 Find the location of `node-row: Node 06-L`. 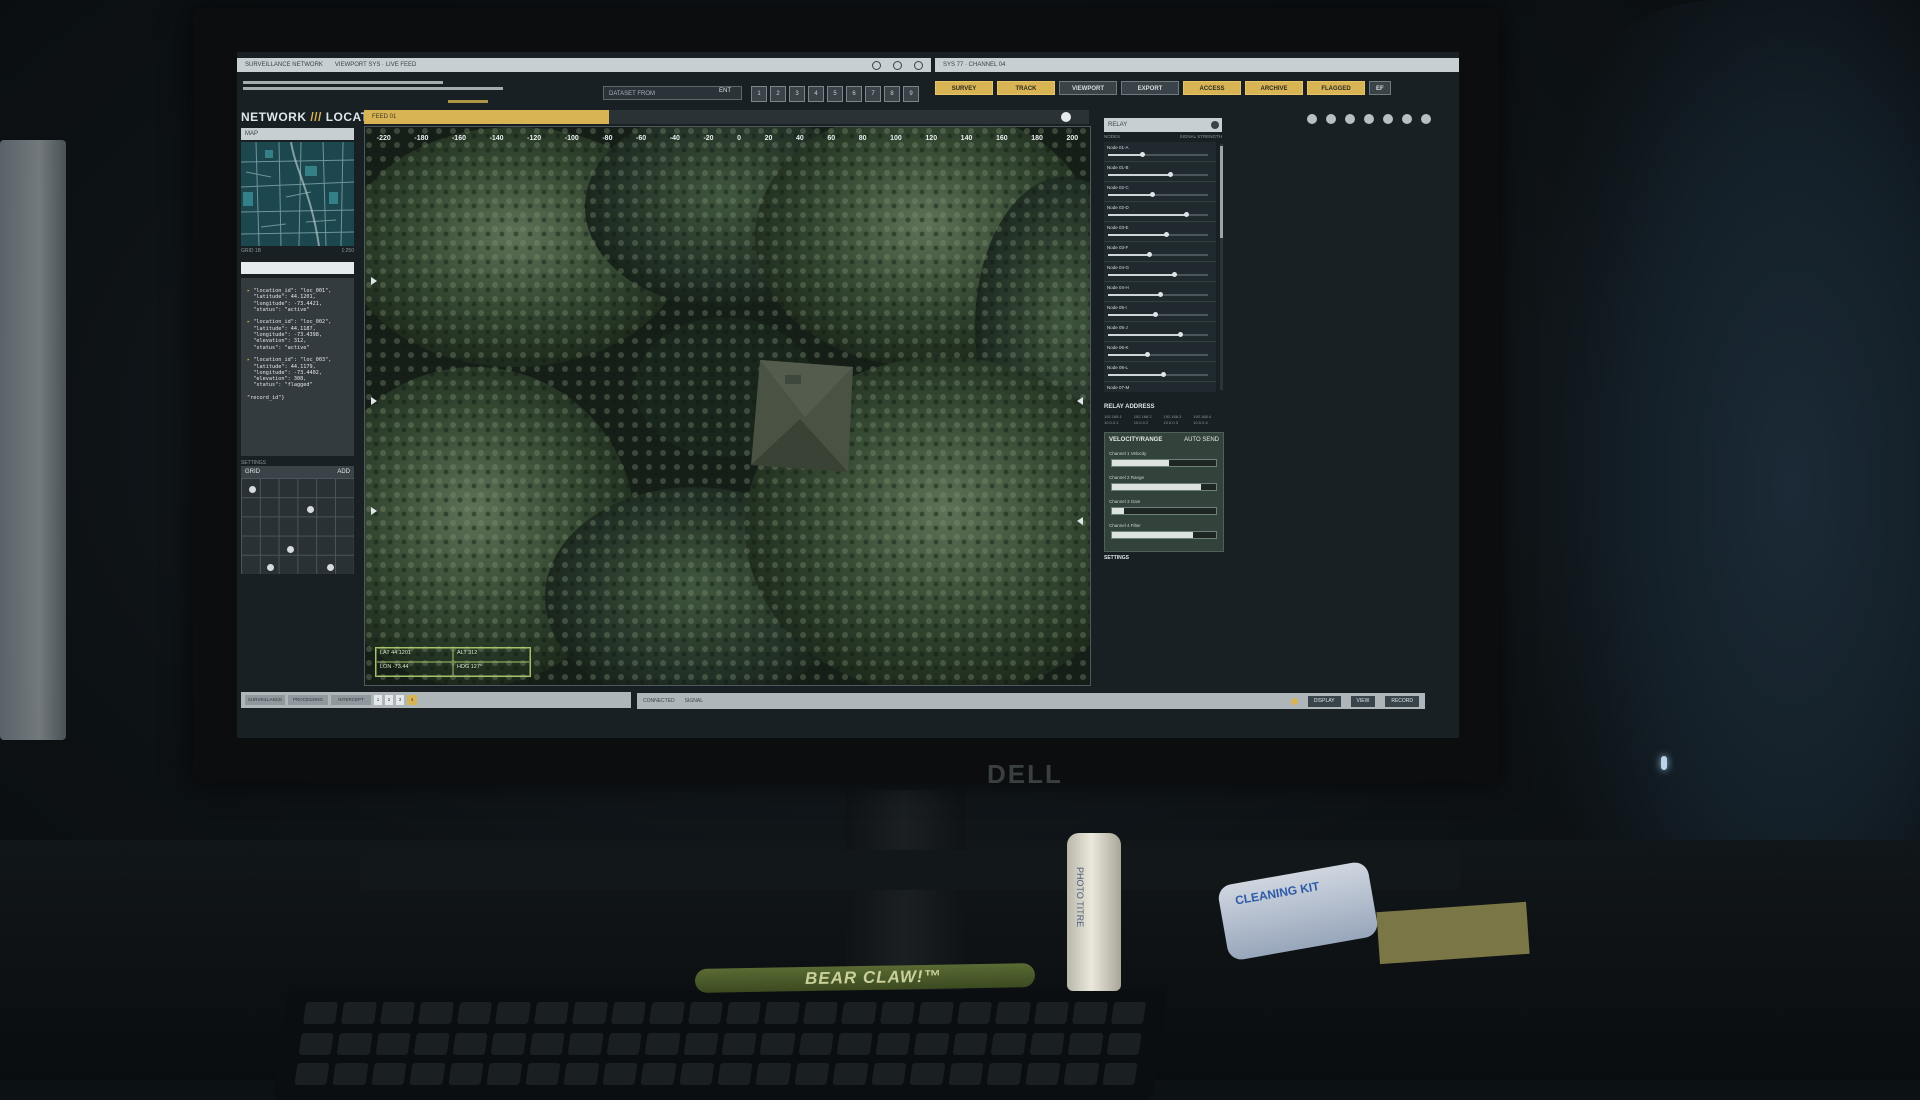

node-row: Node 06-L is located at coordinates (1160, 372).